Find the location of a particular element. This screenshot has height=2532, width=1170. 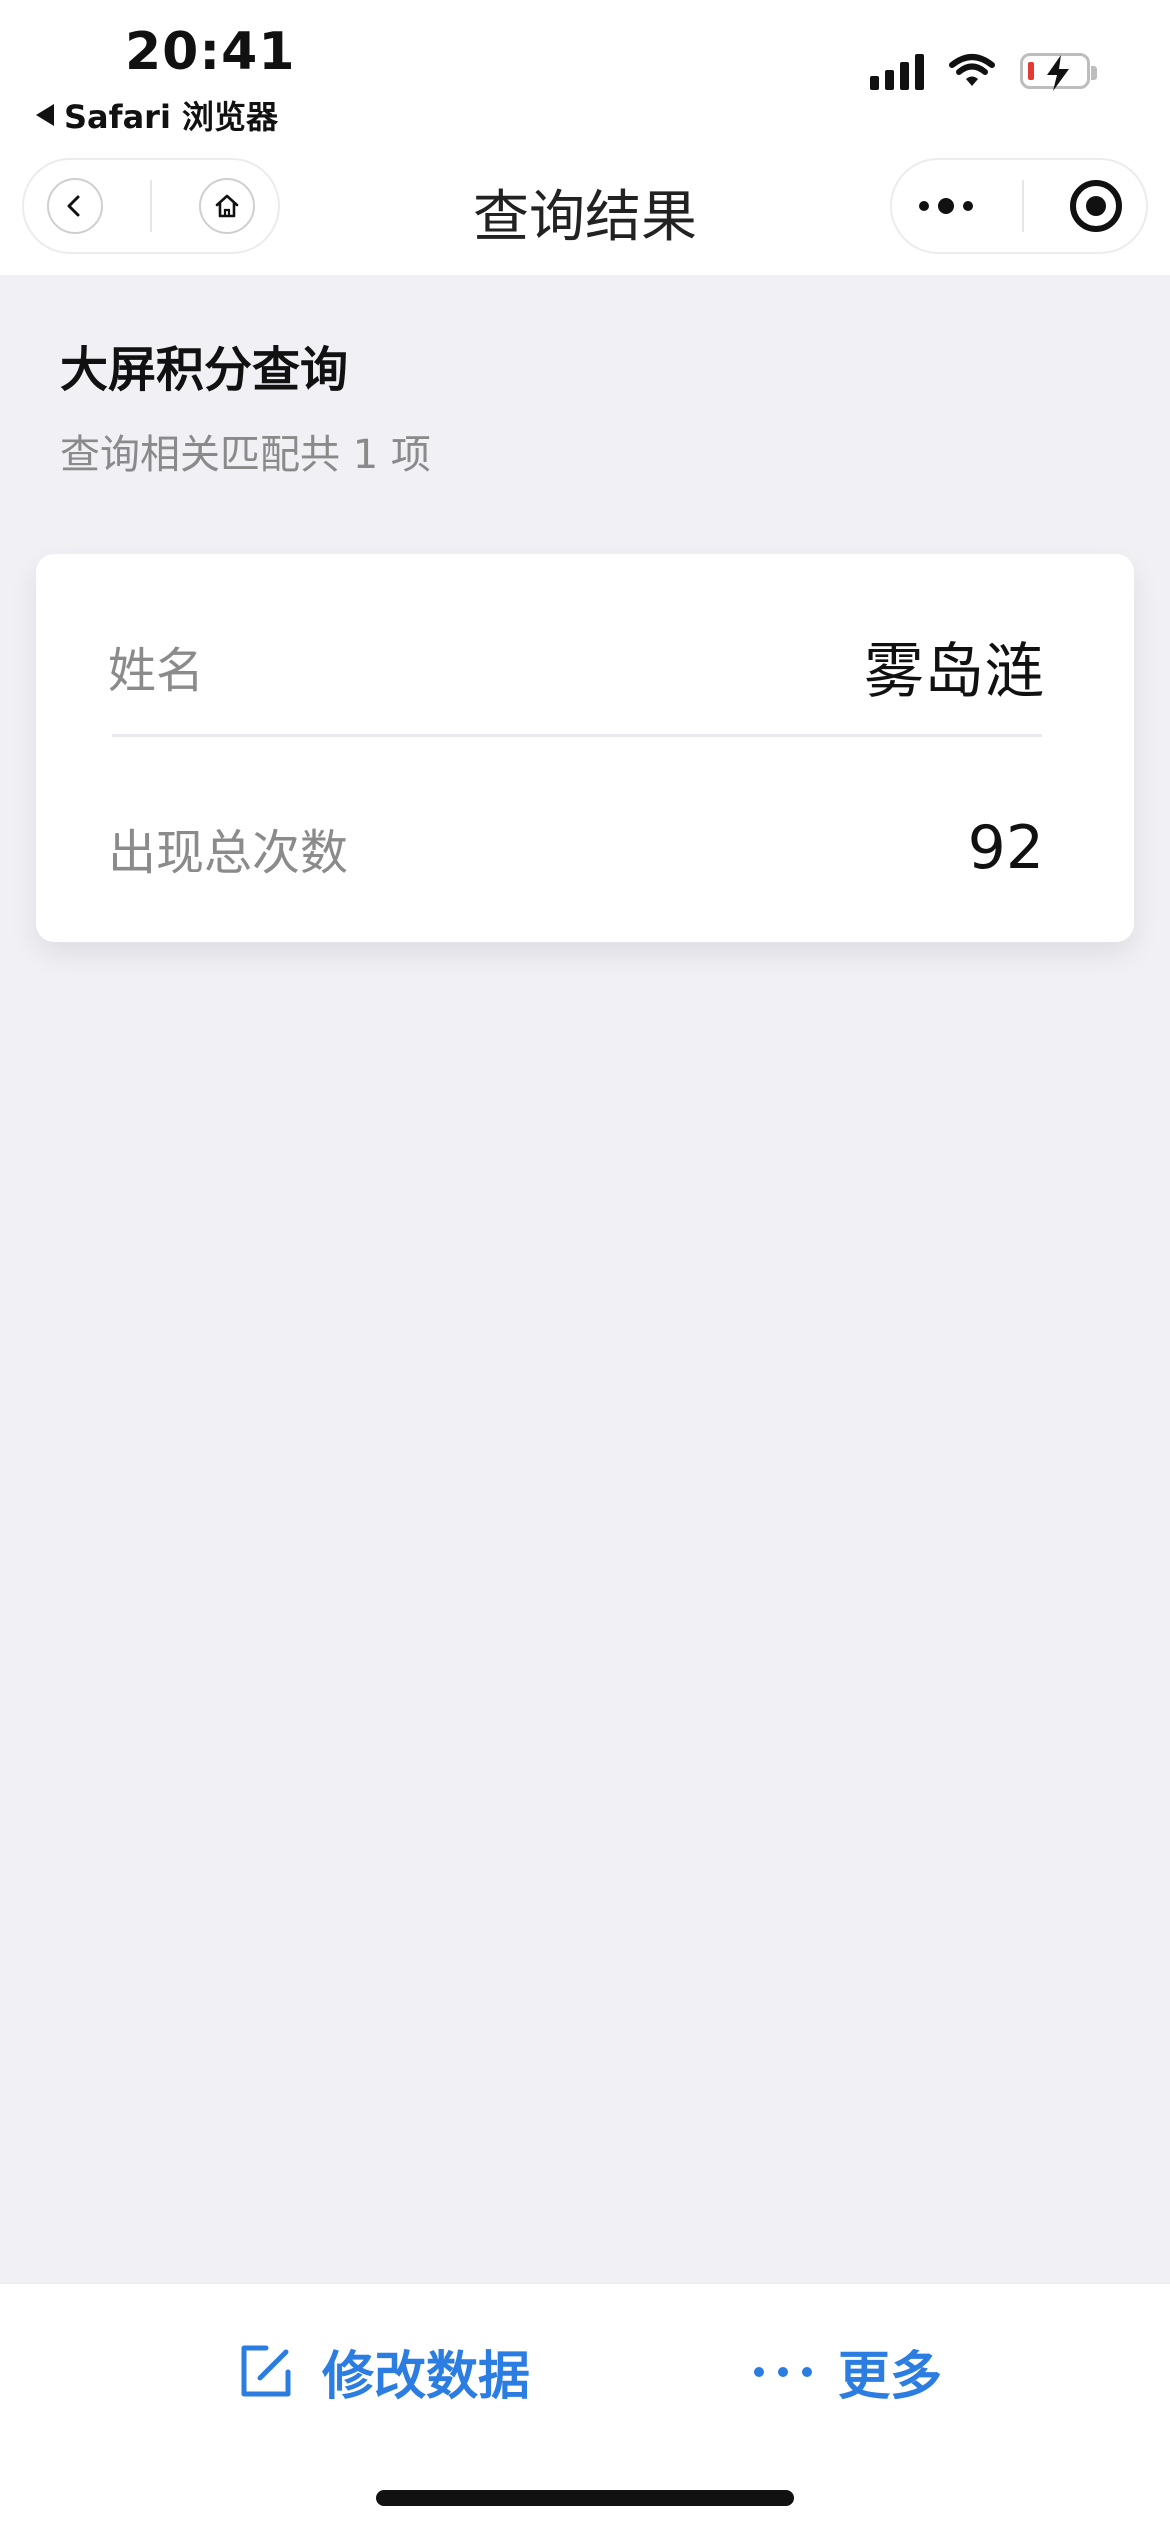

charging-bolt-icon is located at coordinates (1058, 73).